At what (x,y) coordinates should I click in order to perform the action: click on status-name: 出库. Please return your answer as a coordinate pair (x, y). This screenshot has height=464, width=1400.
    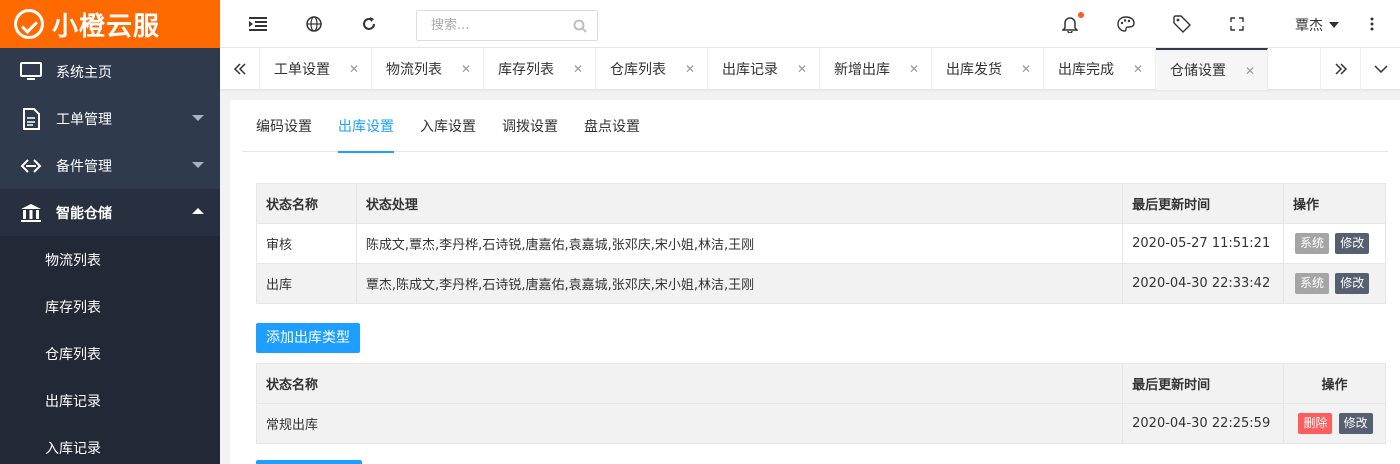
    Looking at the image, I should click on (306, 283).